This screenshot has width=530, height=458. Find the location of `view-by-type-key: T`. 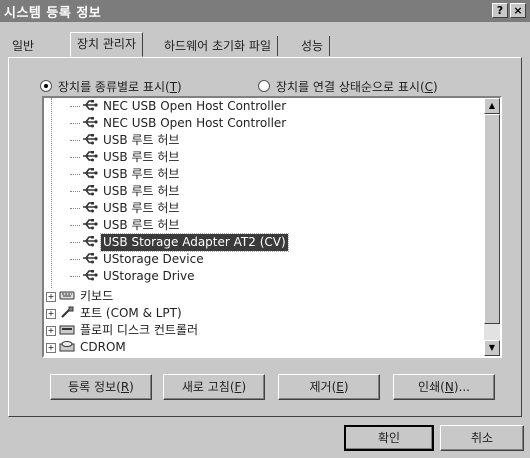

view-by-type-key: T is located at coordinates (173, 87).